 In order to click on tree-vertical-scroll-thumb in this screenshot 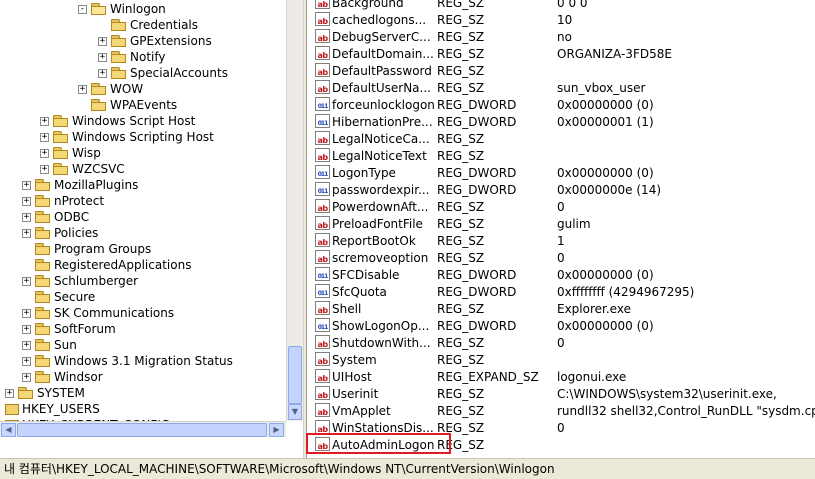, I will do `click(295, 375)`.